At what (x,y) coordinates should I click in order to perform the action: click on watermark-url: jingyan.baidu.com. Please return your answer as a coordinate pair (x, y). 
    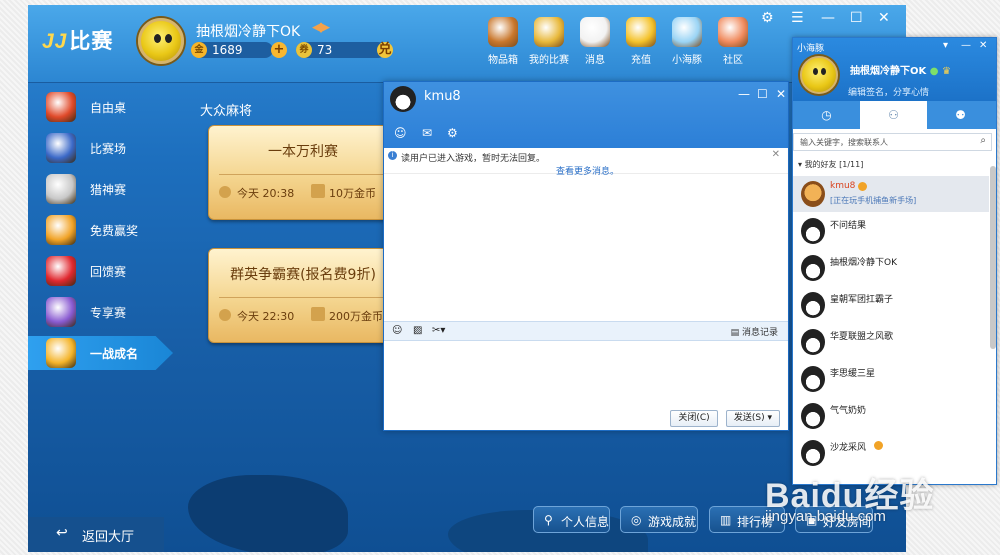
    Looking at the image, I should click on (825, 516).